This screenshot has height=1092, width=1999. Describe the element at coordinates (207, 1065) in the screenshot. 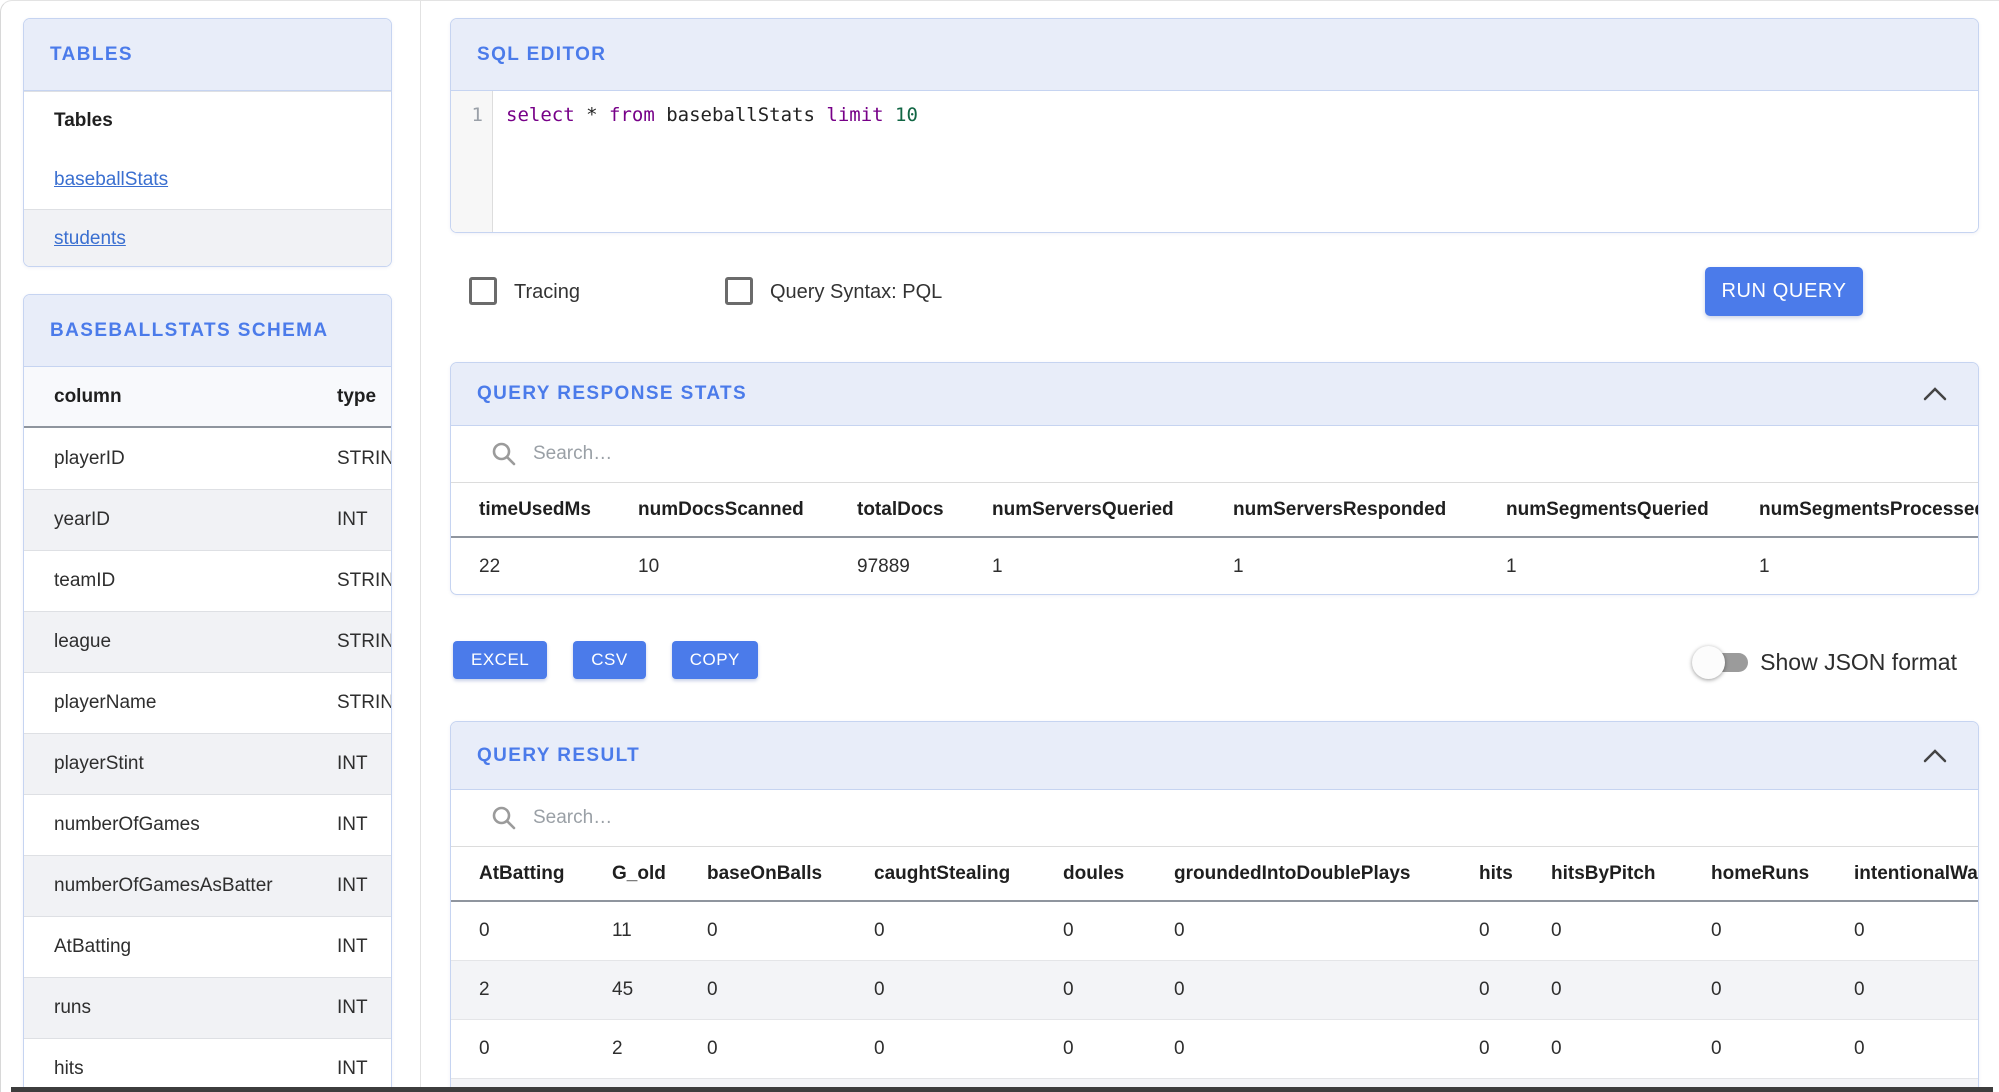

I see `schema-row: hits INT` at that location.